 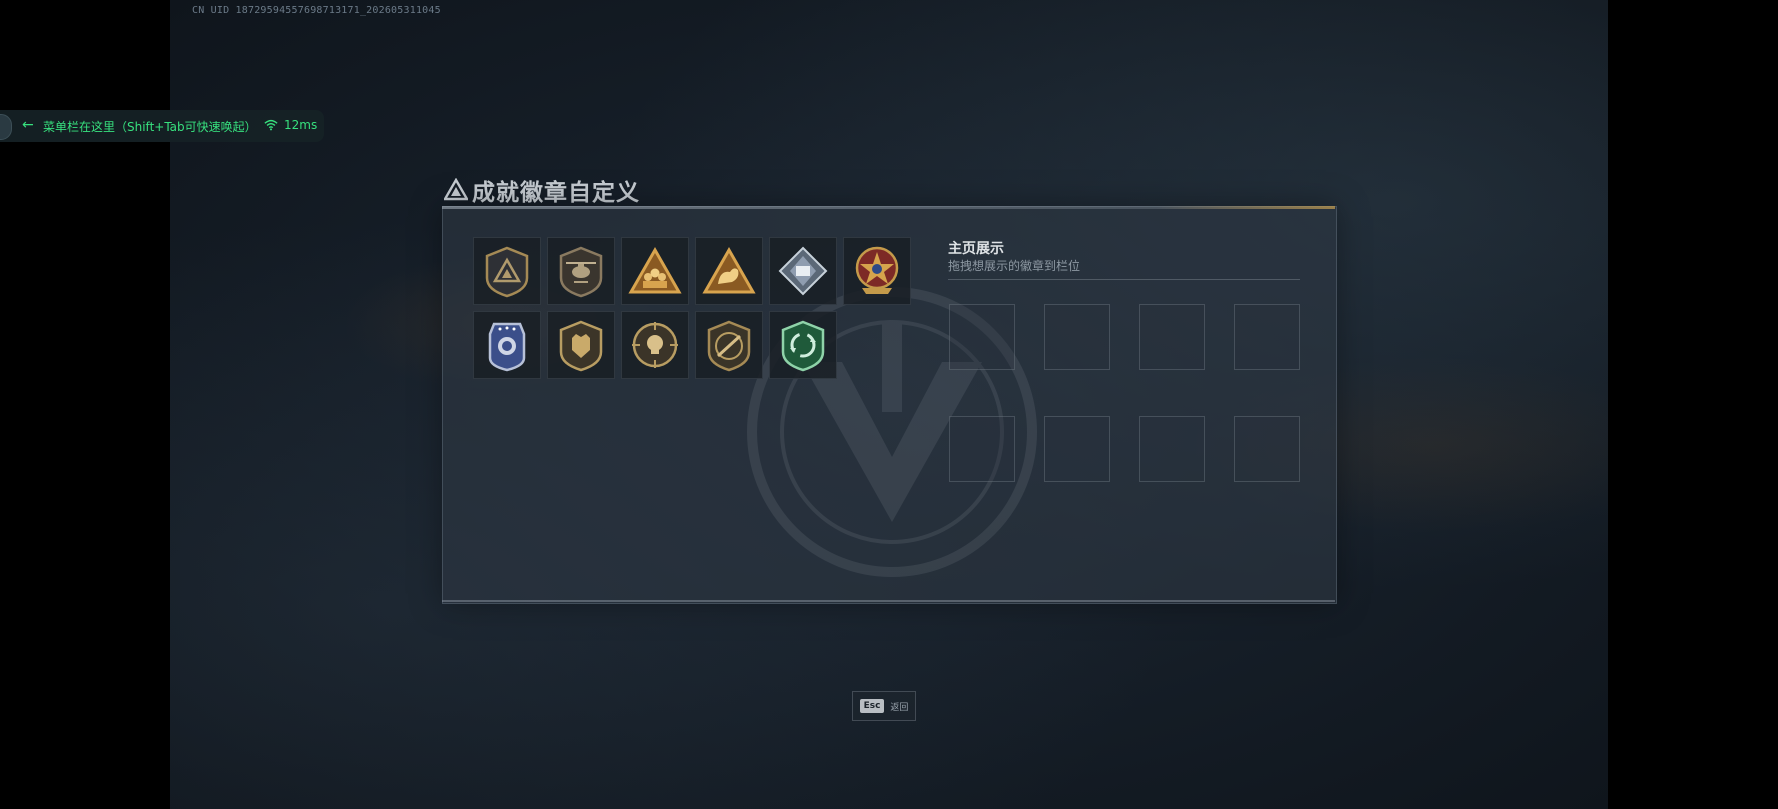 What do you see at coordinates (271, 125) in the screenshot?
I see `wifi-icon` at bounding box center [271, 125].